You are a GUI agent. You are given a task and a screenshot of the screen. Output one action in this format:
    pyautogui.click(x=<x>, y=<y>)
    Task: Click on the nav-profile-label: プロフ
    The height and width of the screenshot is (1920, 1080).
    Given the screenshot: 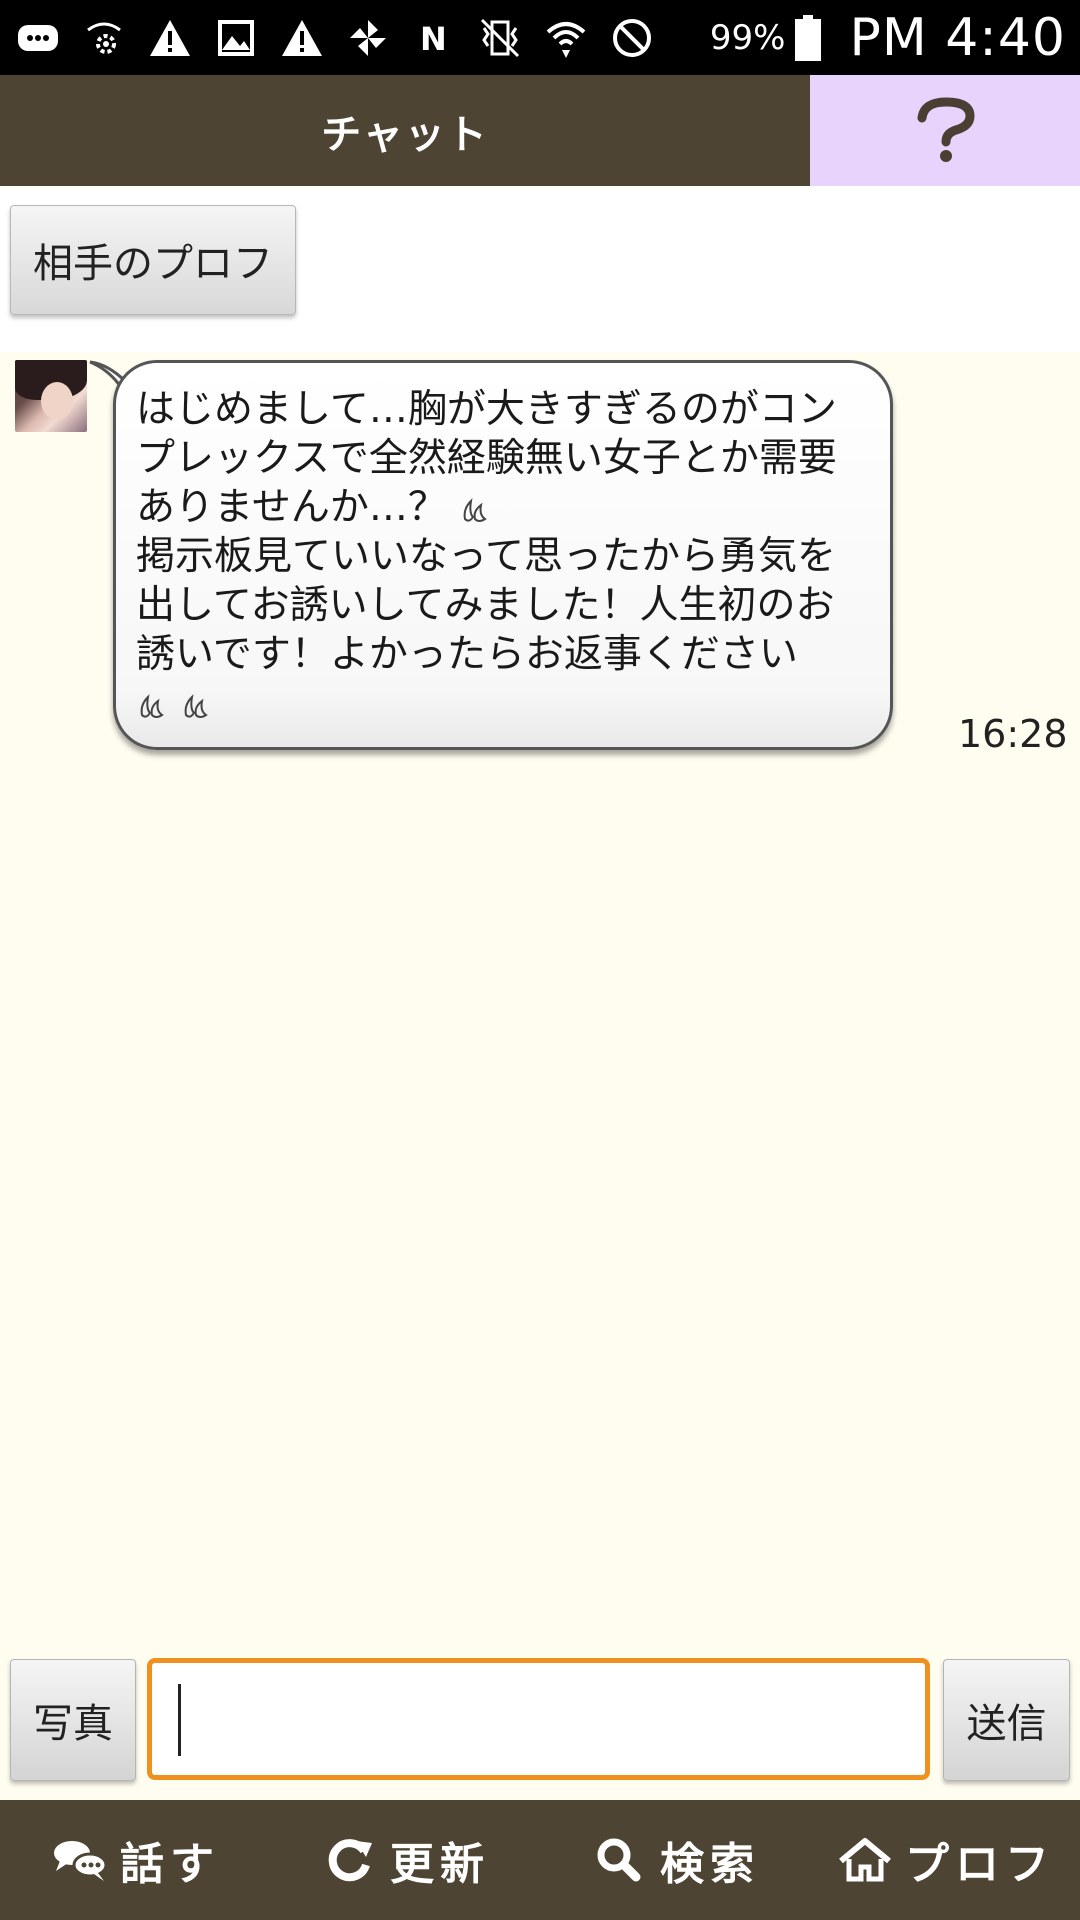 What is the action you would take?
    pyautogui.click(x=980, y=1864)
    